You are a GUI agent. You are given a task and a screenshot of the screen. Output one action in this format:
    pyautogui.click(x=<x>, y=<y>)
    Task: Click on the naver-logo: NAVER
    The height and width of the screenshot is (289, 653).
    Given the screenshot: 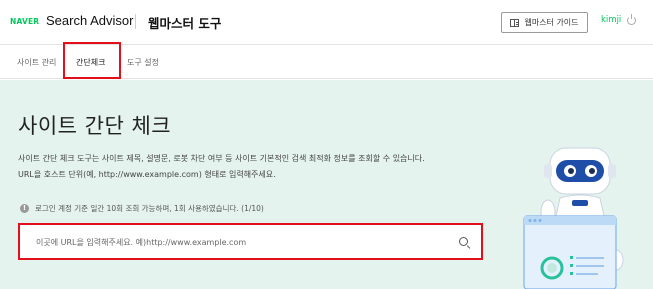 What is the action you would take?
    pyautogui.click(x=24, y=21)
    